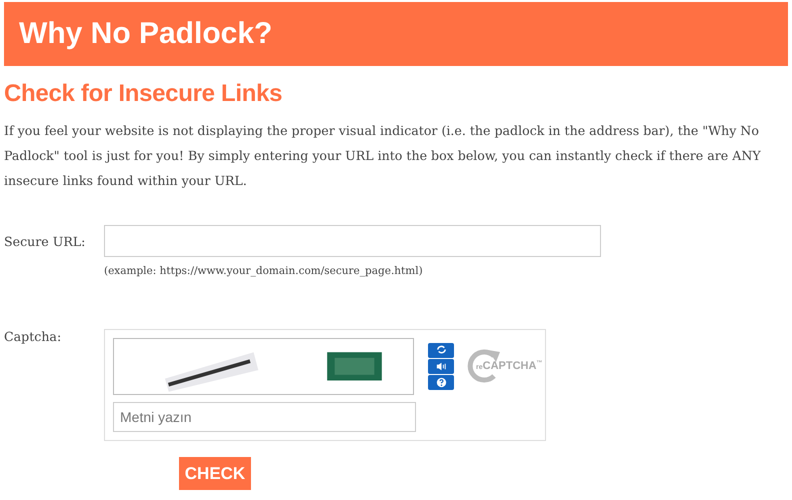 Image resolution: width=792 pixels, height=500 pixels. I want to click on field-label: Captcha:, so click(33, 337).